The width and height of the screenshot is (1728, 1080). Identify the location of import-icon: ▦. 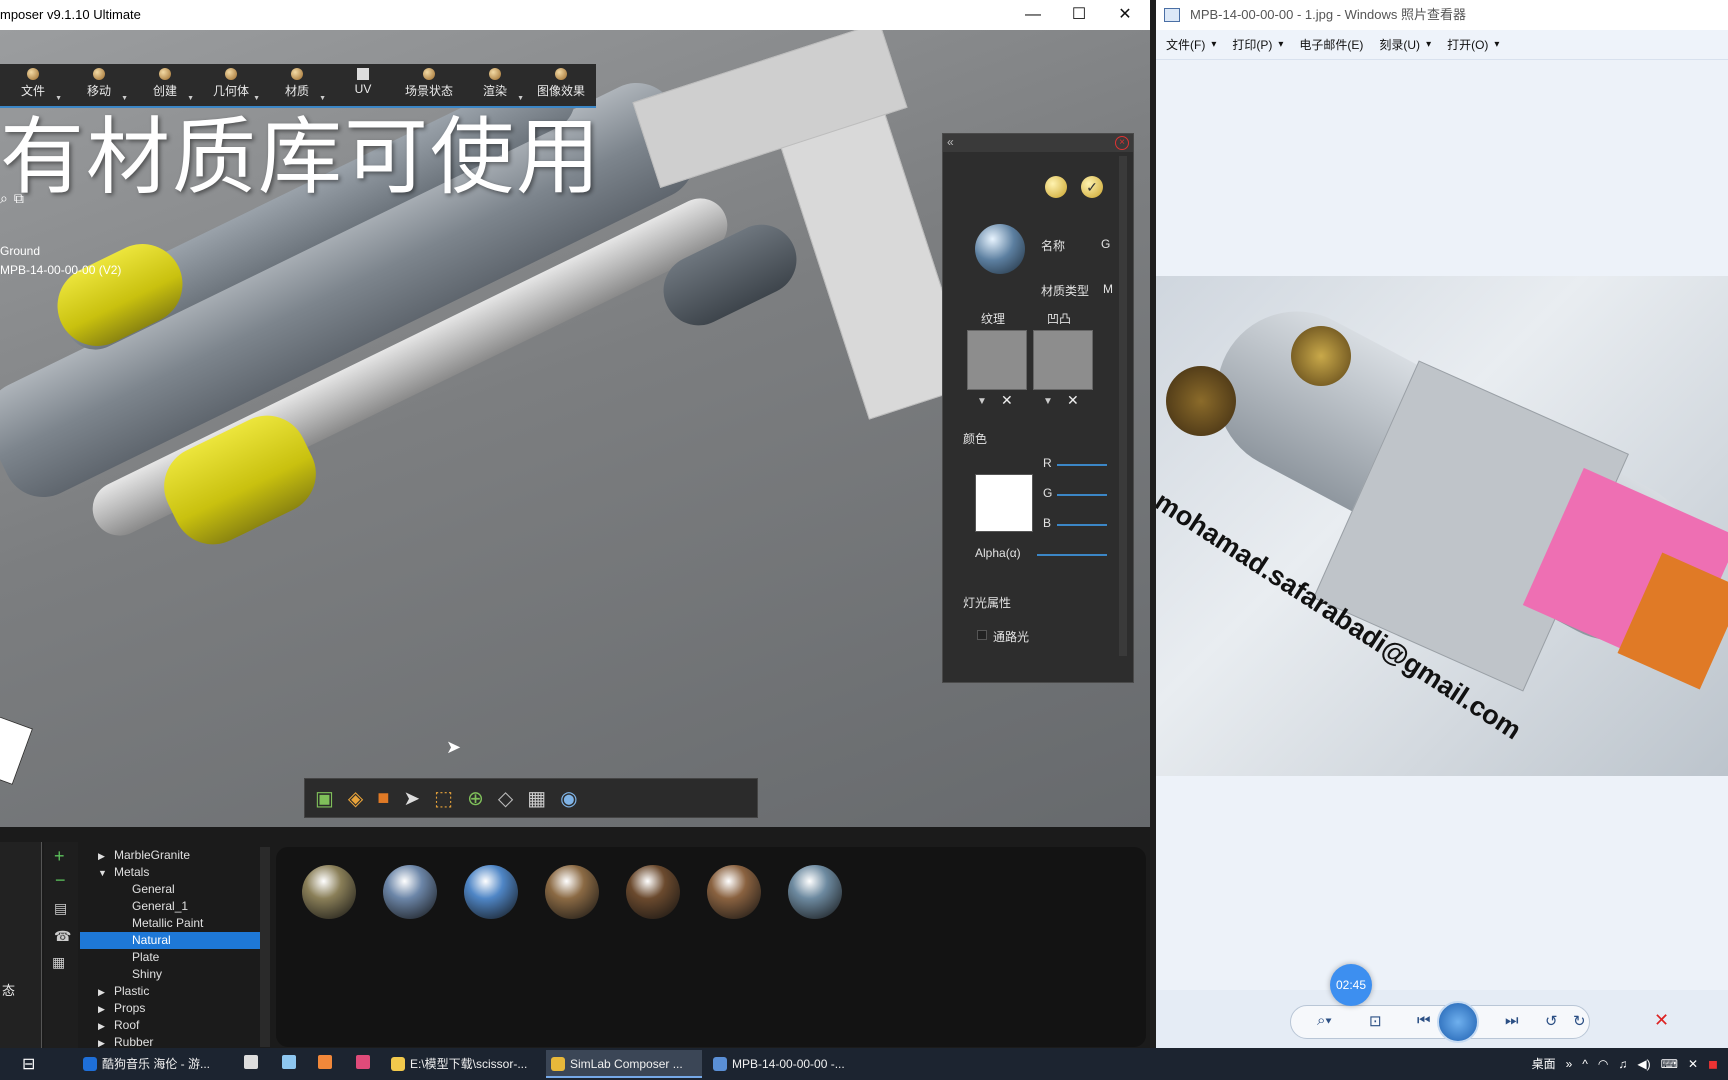
(58, 962).